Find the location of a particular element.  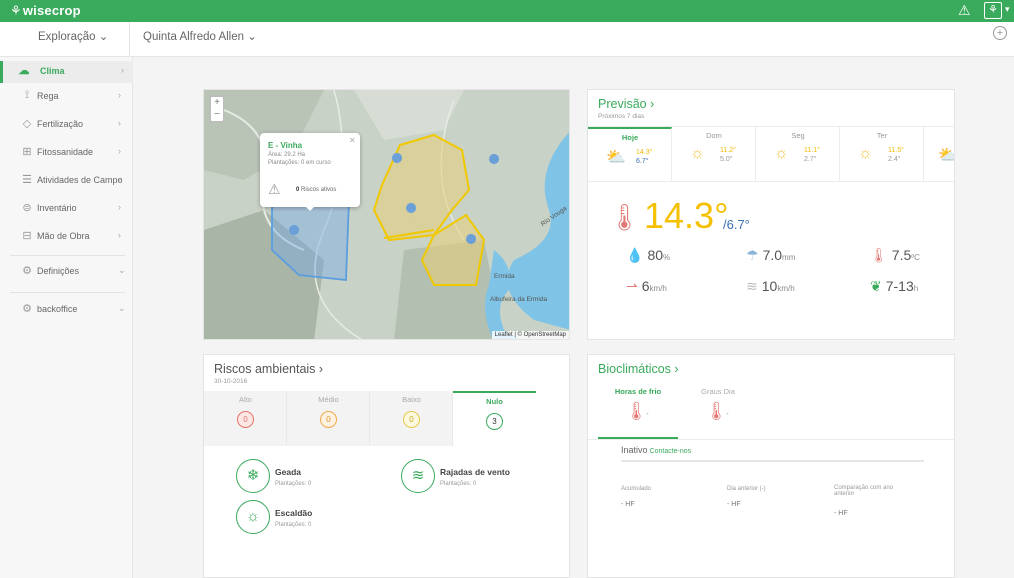

tab-risk-baixo: Baixo 0 is located at coordinates (411, 418).